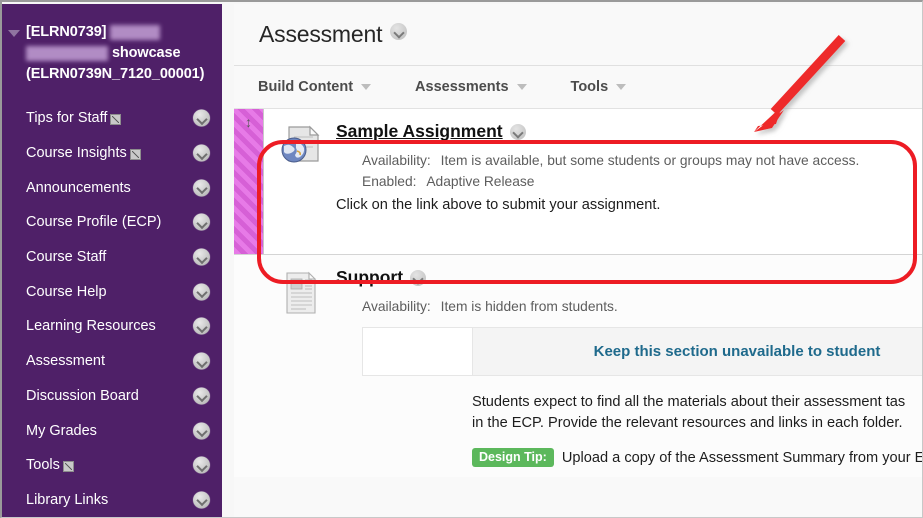 The width and height of the screenshot is (923, 518). I want to click on content-item-document-icon, so click(301, 292).